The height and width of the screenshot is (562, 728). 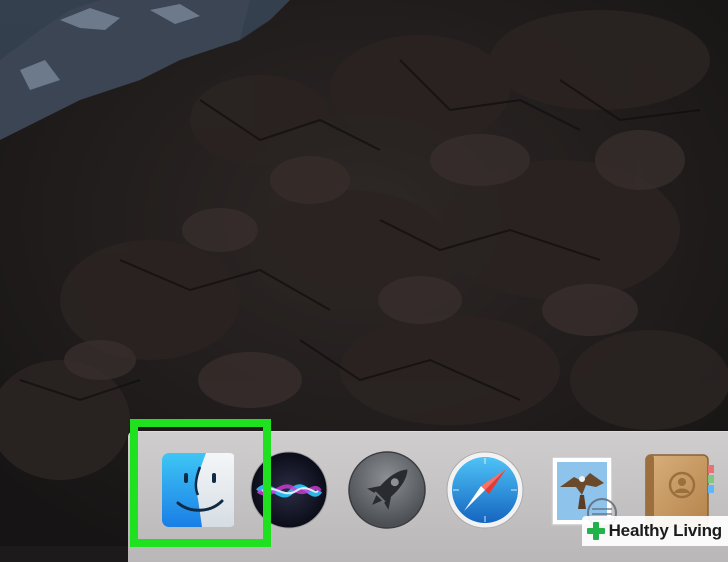 I want to click on rocket-icon, so click(x=387, y=490).